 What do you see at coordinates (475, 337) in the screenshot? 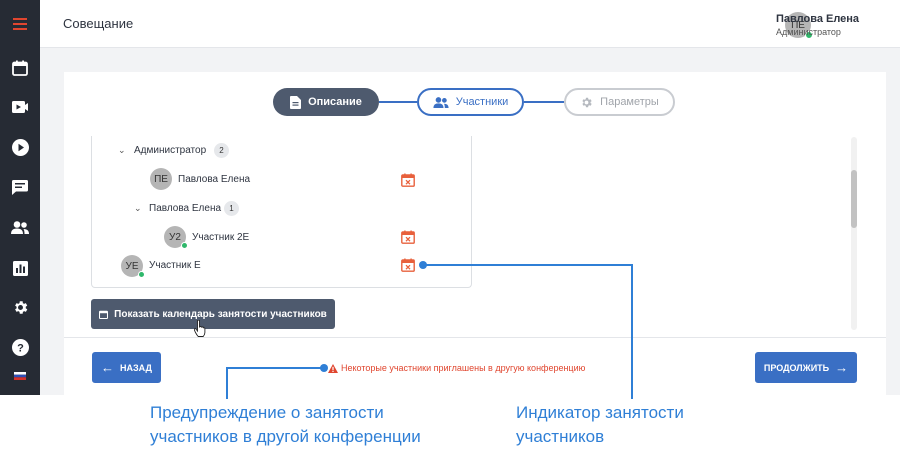
I see `footer-divider` at bounding box center [475, 337].